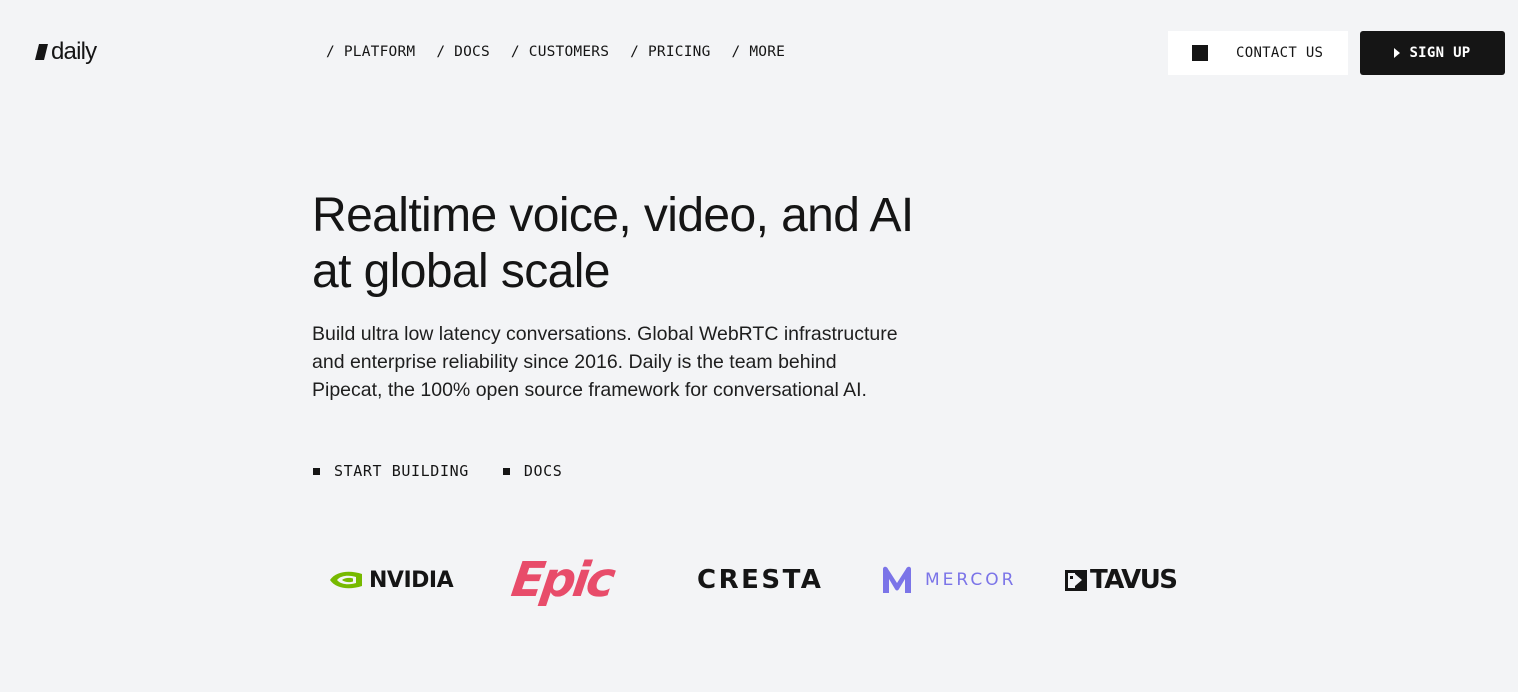 The image size is (1518, 692). I want to click on mercor-logo: MERCOR, so click(948, 580).